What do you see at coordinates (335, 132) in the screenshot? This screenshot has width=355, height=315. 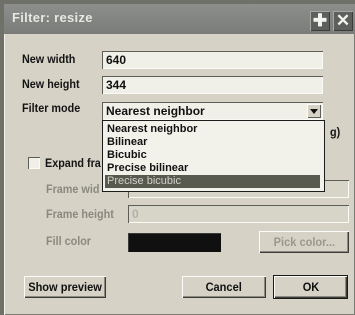 I see `hidden-option-suffix: g)` at bounding box center [335, 132].